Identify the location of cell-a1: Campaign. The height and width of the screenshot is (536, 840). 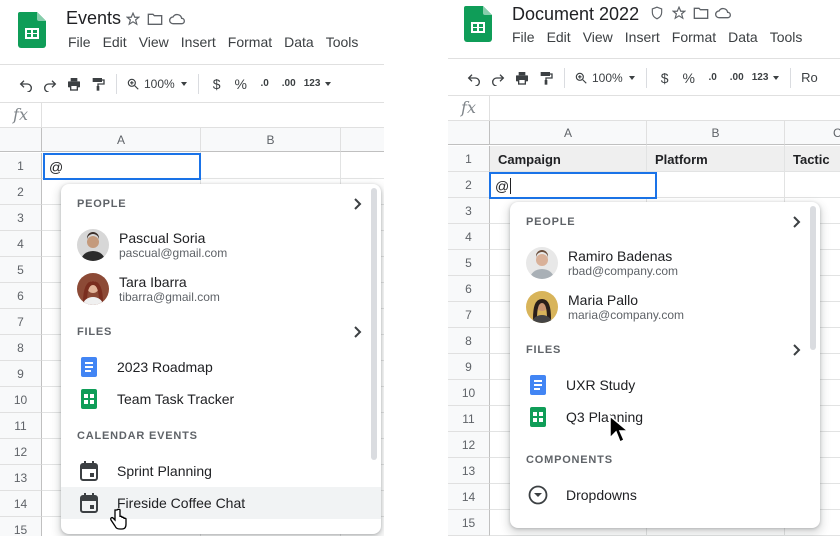
(568, 159).